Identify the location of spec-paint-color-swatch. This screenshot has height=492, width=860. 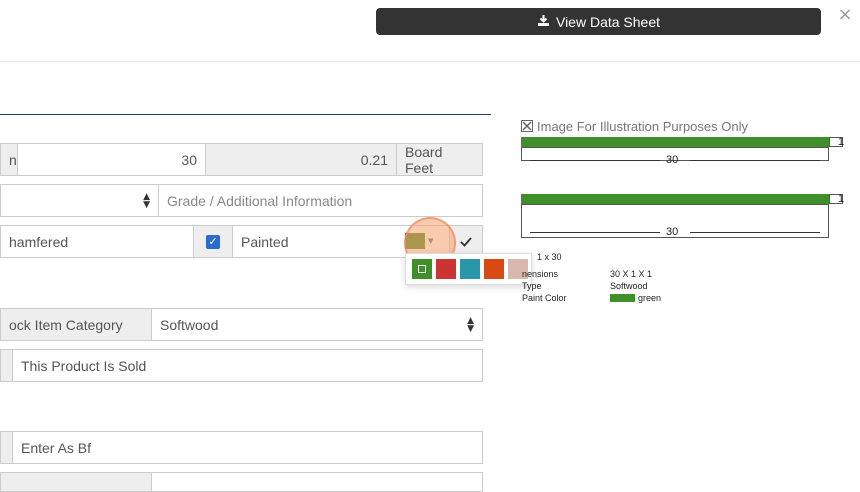
(622, 298).